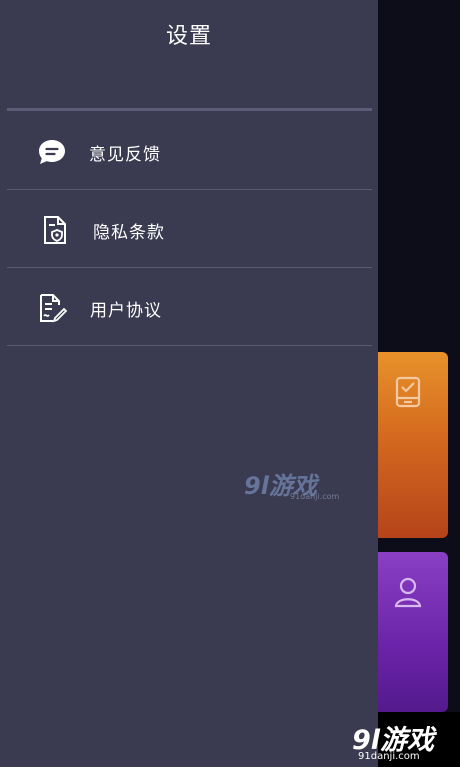  What do you see at coordinates (53, 308) in the screenshot?
I see `agreement-document-icon` at bounding box center [53, 308].